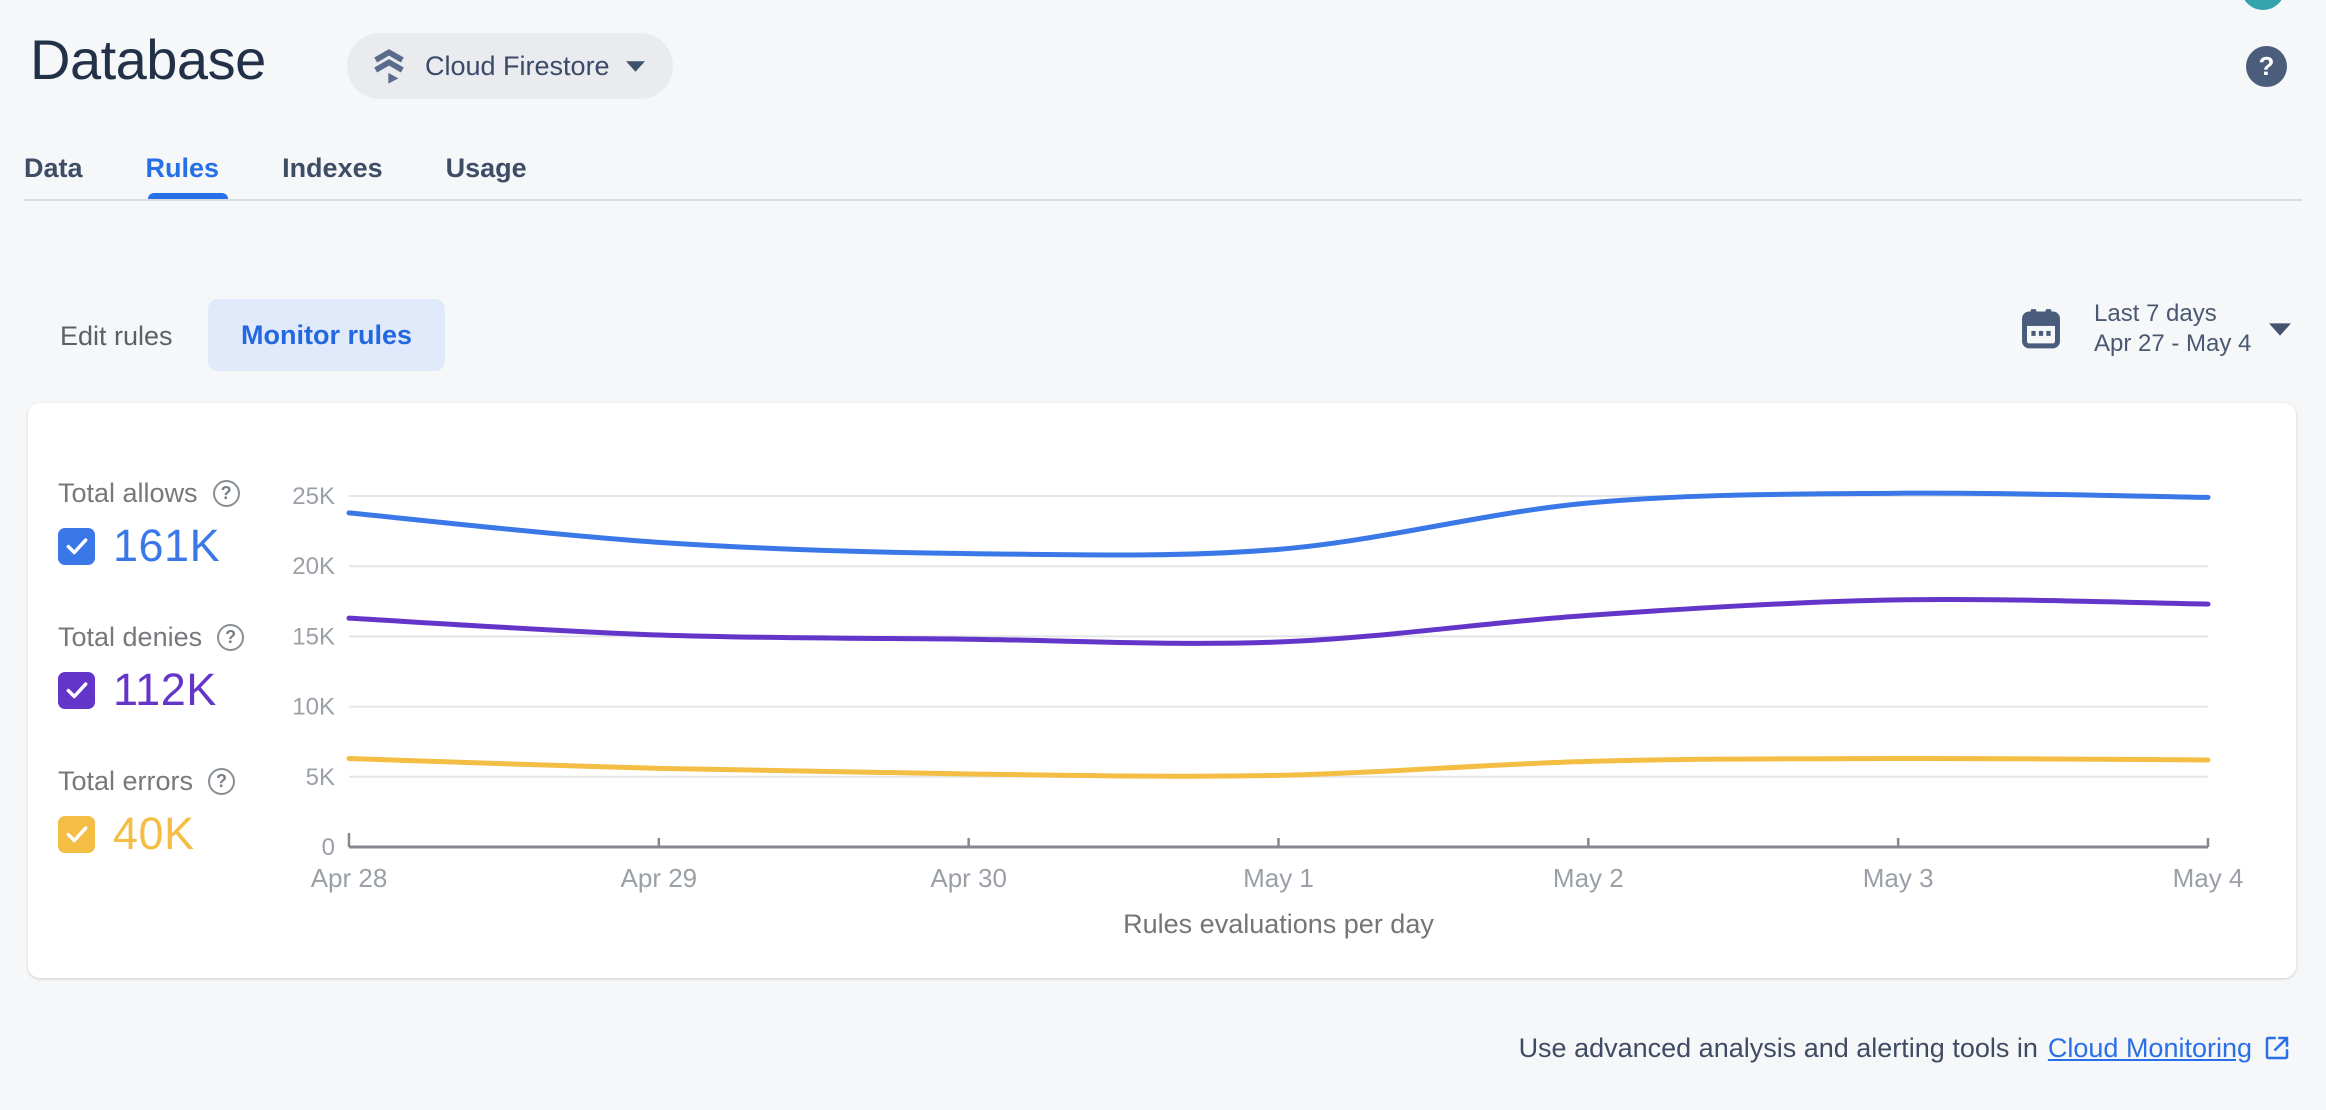 Image resolution: width=2326 pixels, height=1110 pixels. Describe the element at coordinates (332, 168) in the screenshot. I see `tab-indexes: Indexes` at that location.